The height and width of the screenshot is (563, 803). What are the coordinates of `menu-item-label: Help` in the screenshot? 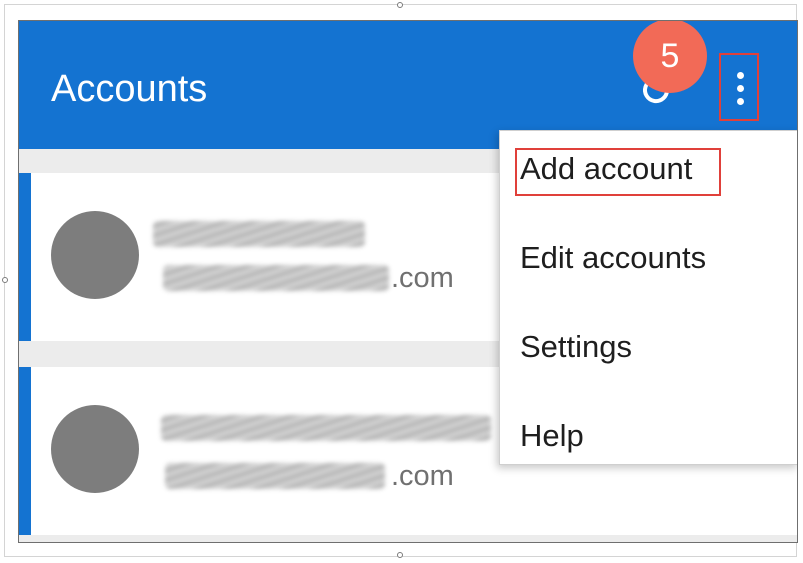 It's located at (552, 435).